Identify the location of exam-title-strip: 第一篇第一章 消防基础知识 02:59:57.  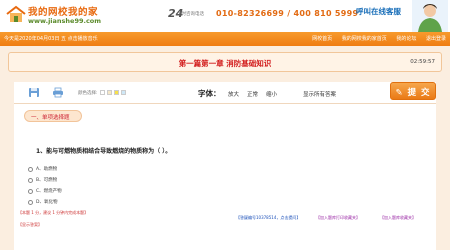
(225, 62).